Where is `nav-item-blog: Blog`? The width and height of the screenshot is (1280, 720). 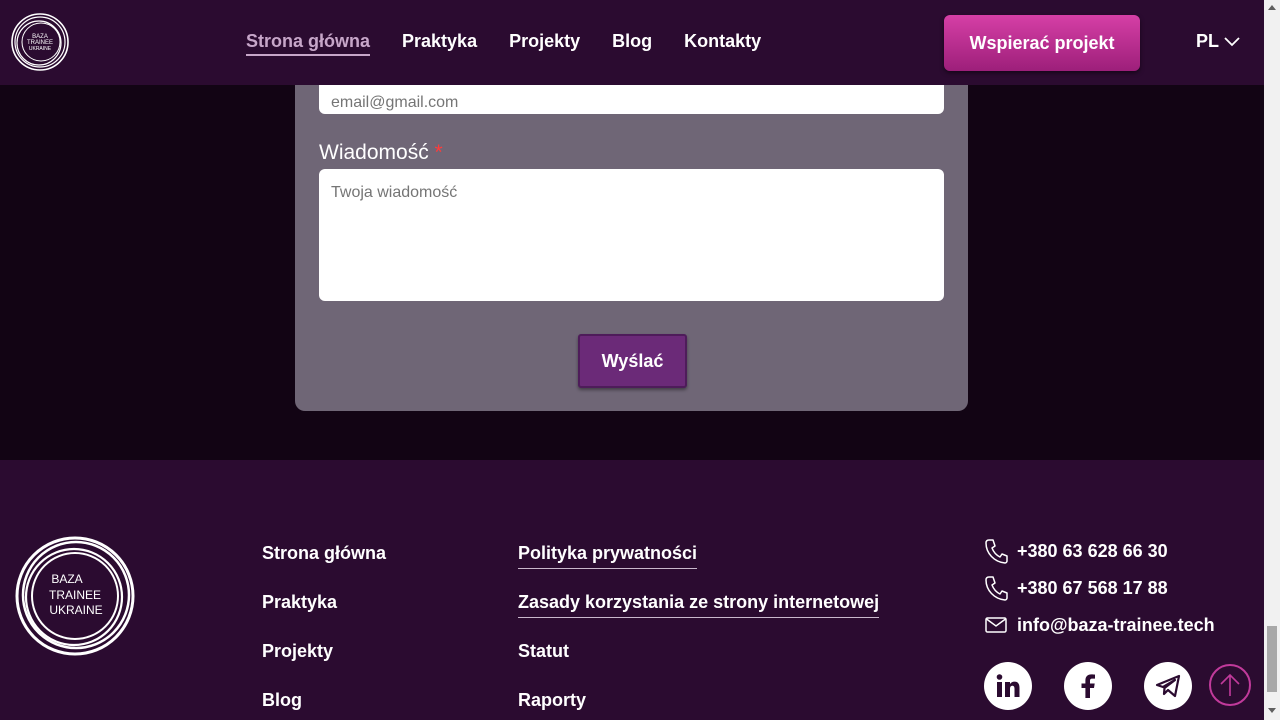 nav-item-blog: Blog is located at coordinates (632, 43).